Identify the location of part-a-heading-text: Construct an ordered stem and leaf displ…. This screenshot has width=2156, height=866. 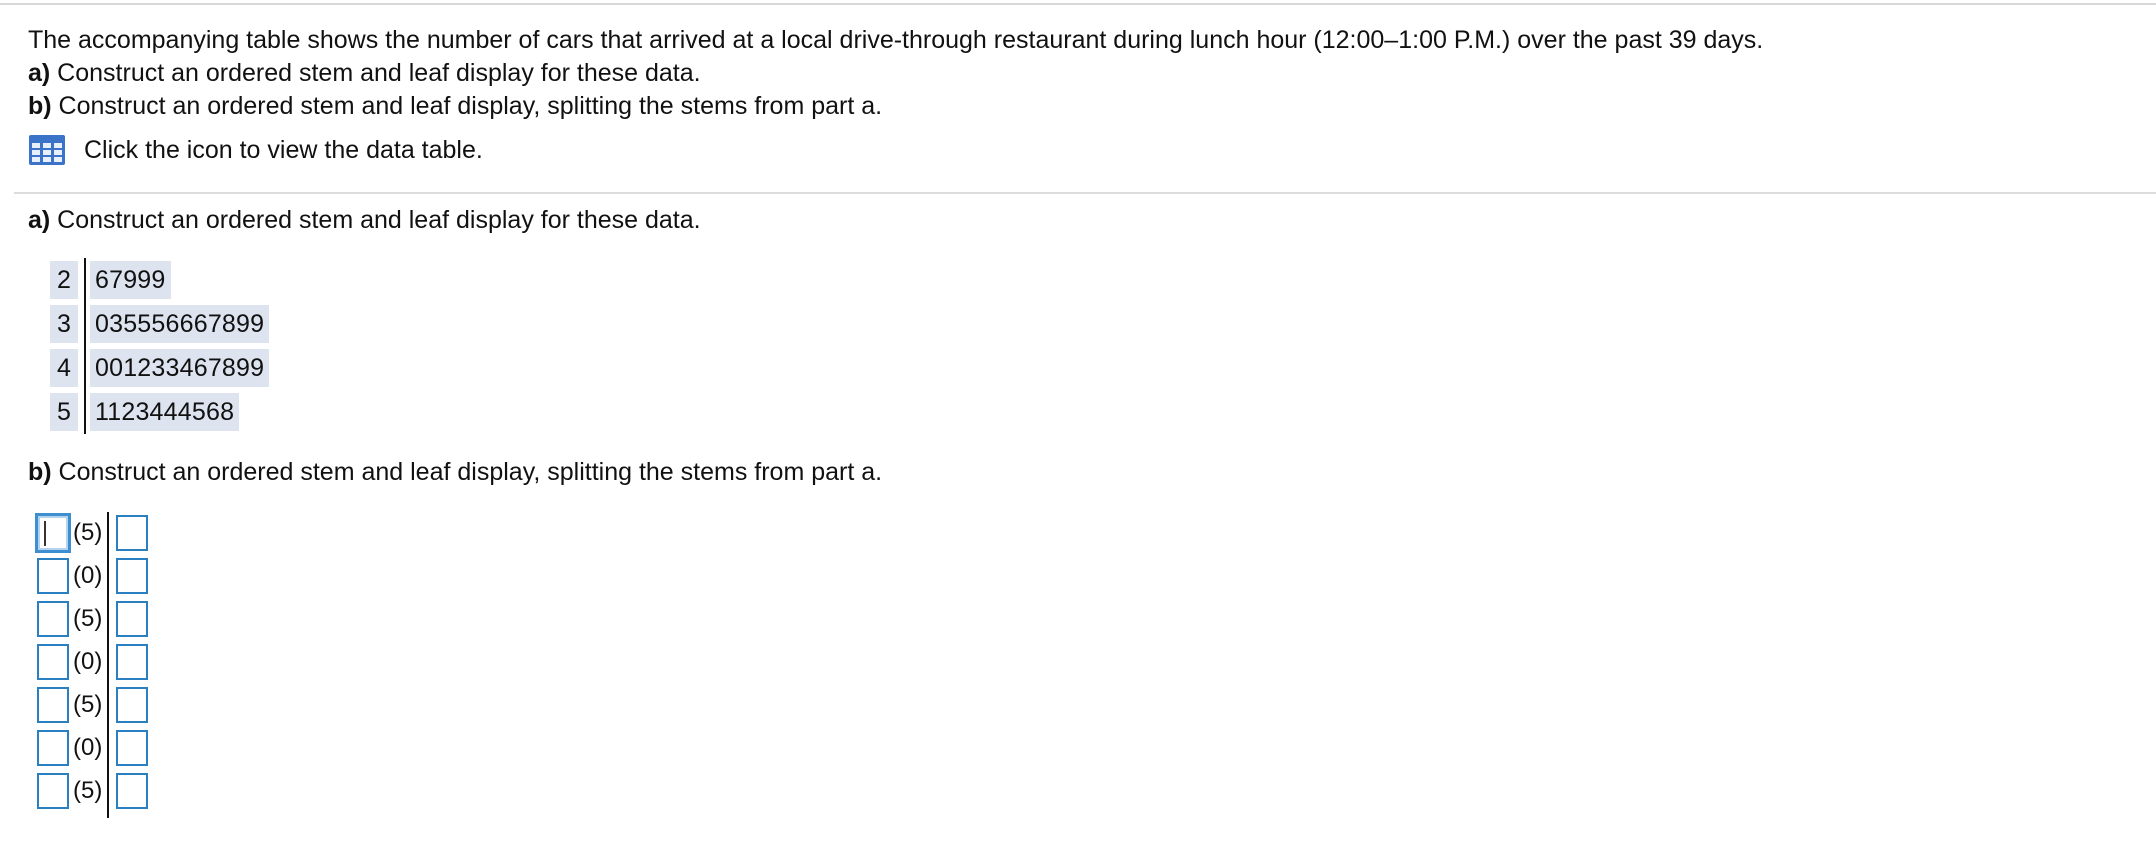
(375, 220).